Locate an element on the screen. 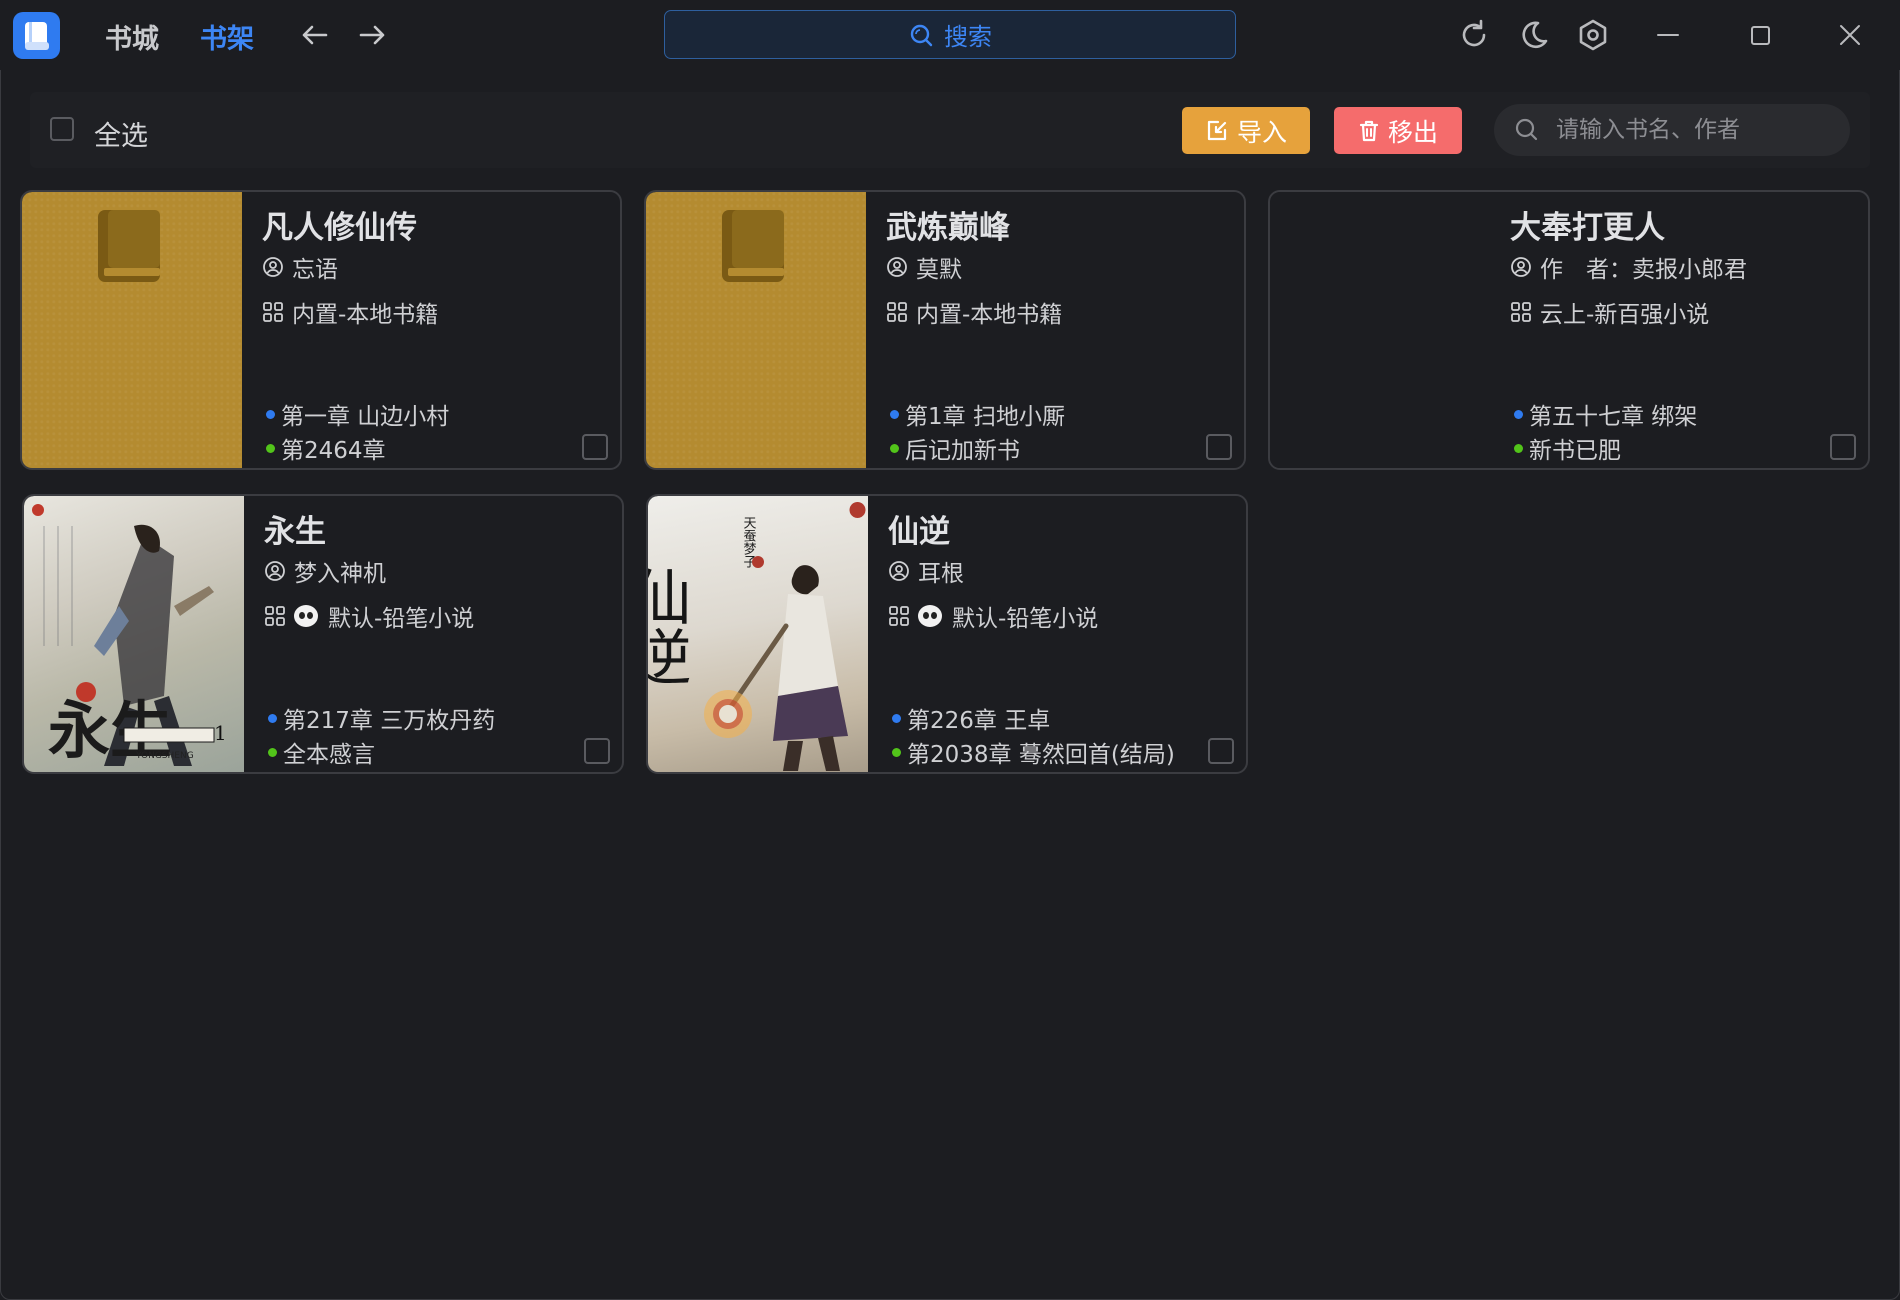 The height and width of the screenshot is (1300, 1900). book-search-field is located at coordinates (1672, 130).